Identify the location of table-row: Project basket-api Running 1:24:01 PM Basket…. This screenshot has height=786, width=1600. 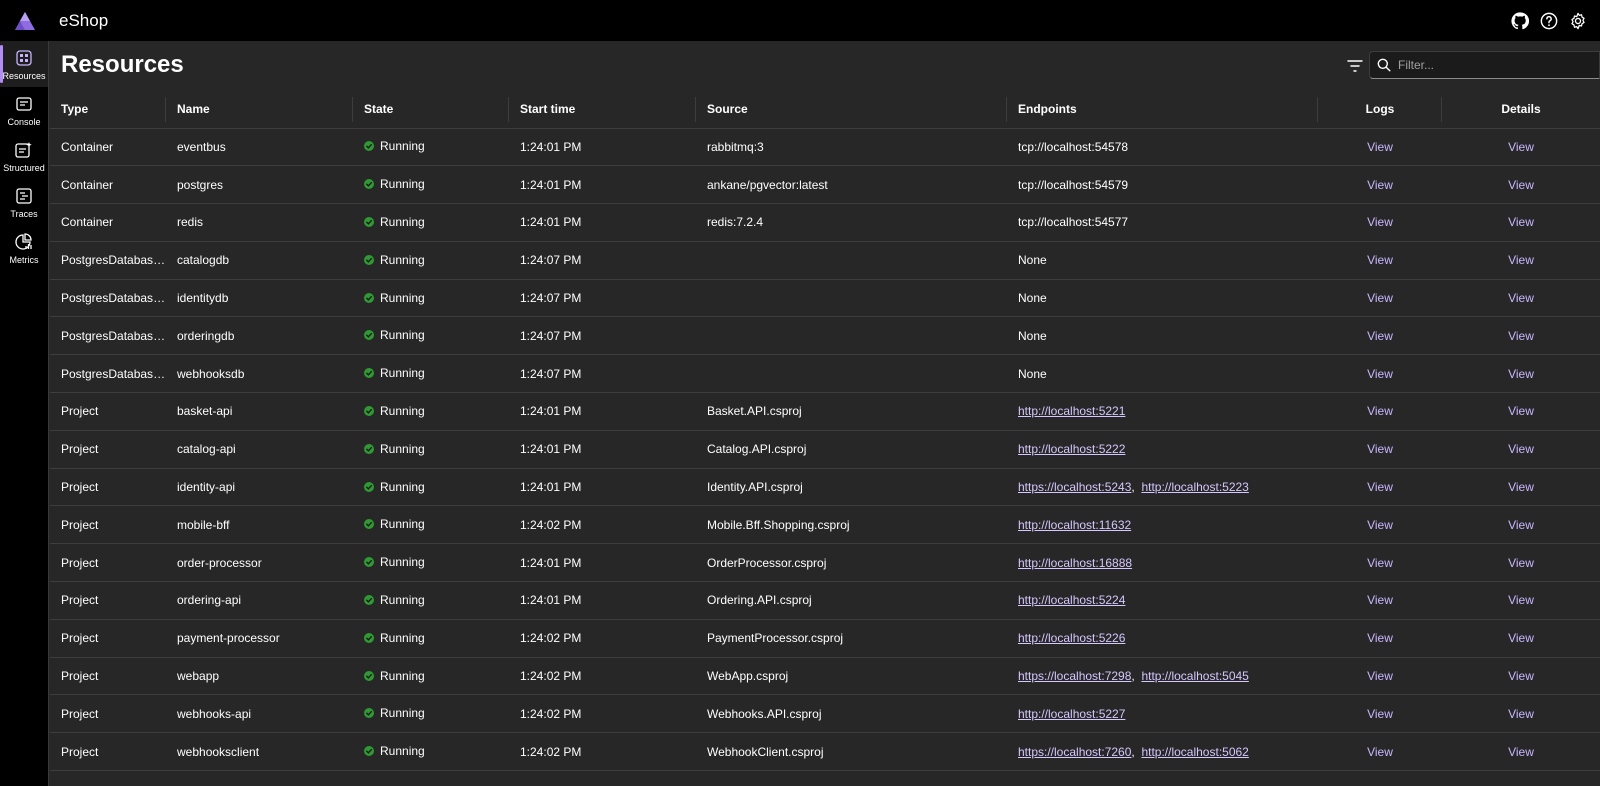
(825, 411).